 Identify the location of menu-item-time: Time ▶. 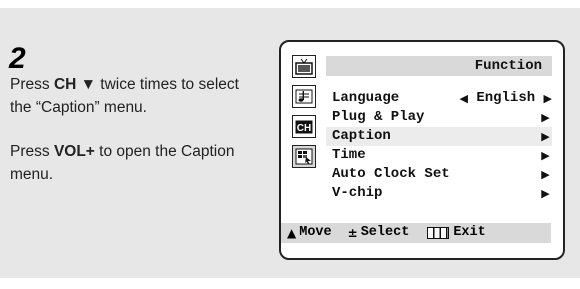
(439, 155).